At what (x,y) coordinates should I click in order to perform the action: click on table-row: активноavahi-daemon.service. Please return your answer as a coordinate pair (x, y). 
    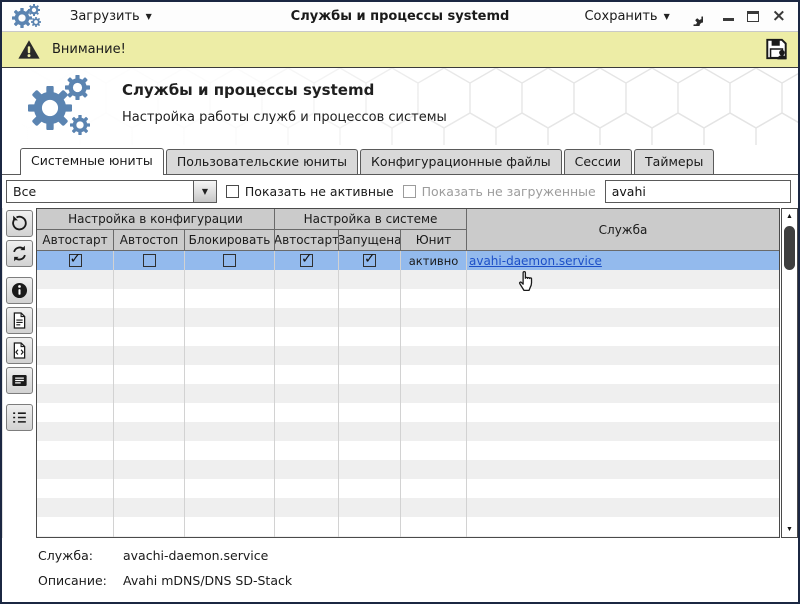
    Looking at the image, I should click on (408, 260).